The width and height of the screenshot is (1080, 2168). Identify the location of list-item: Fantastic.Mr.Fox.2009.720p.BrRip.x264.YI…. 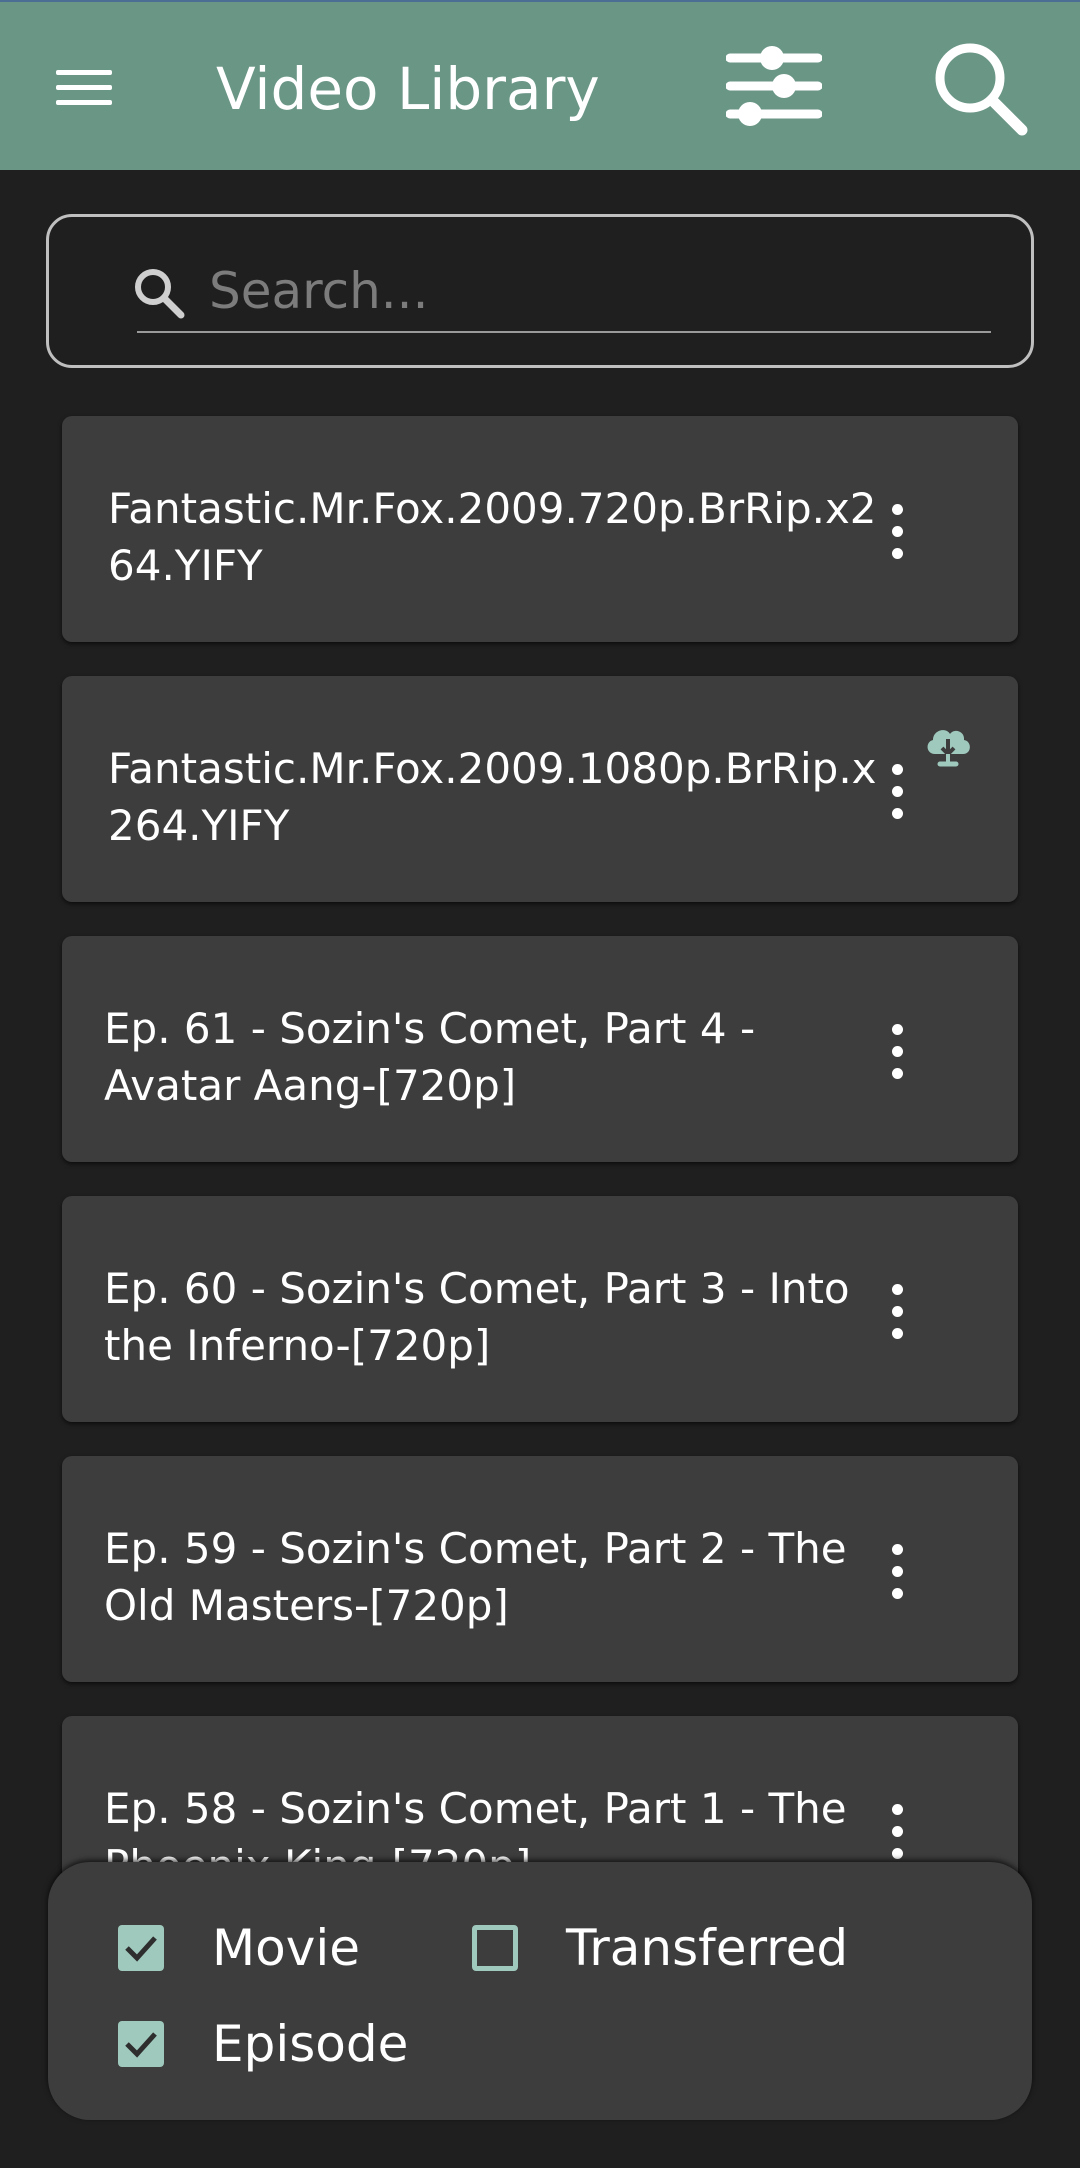
(540, 529).